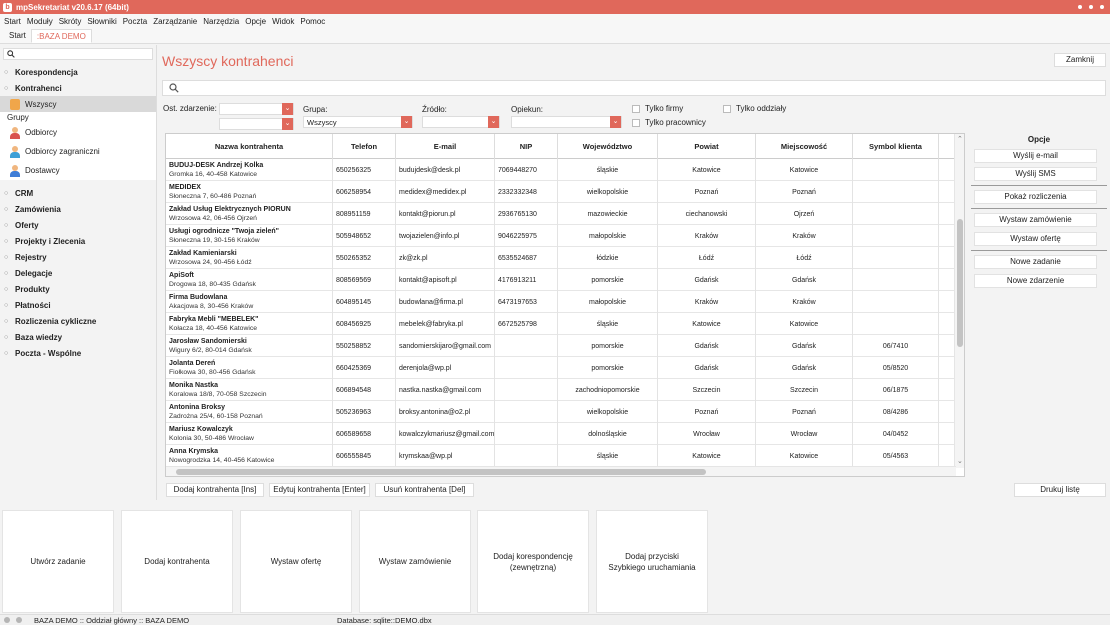  What do you see at coordinates (215, 490) in the screenshot?
I see `add-contractor-button: Dodaj kontrahenta [Ins]` at bounding box center [215, 490].